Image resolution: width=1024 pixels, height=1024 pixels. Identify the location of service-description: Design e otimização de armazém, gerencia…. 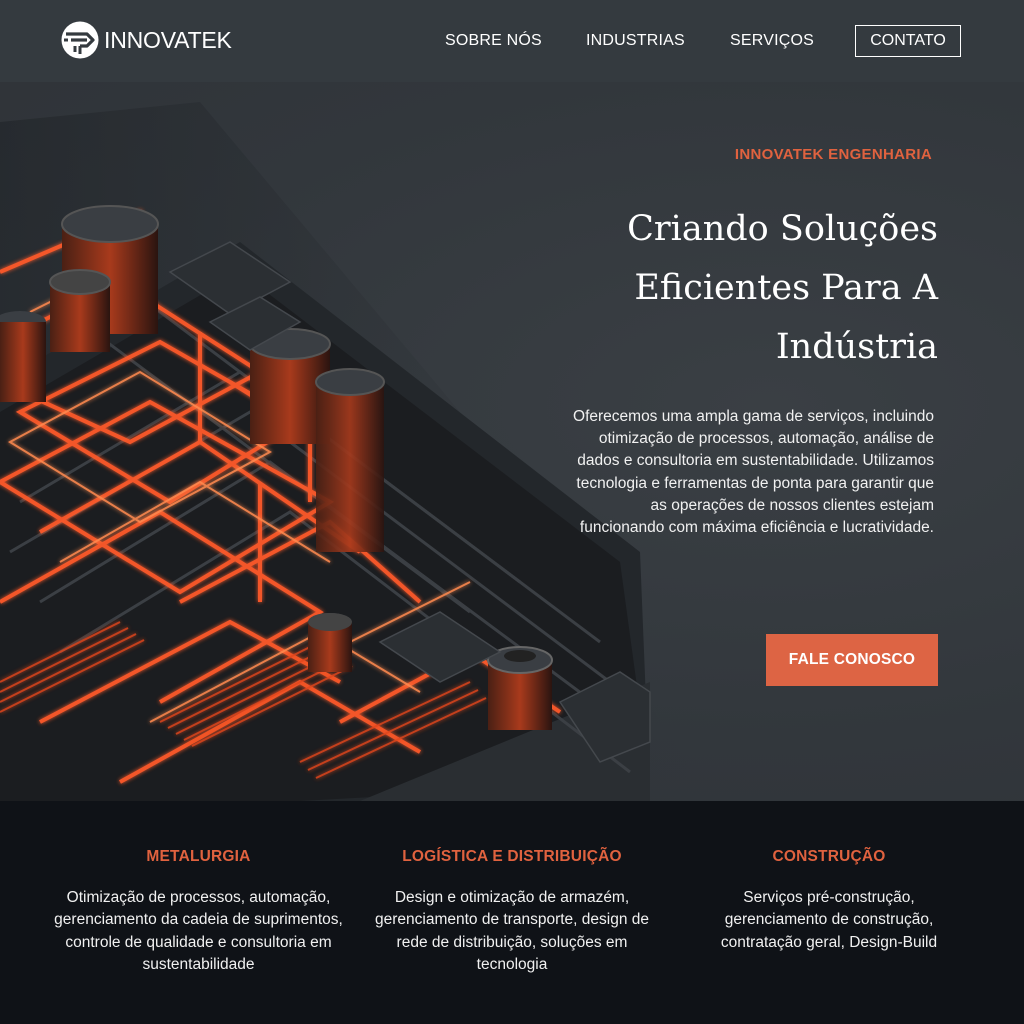
(511, 931).